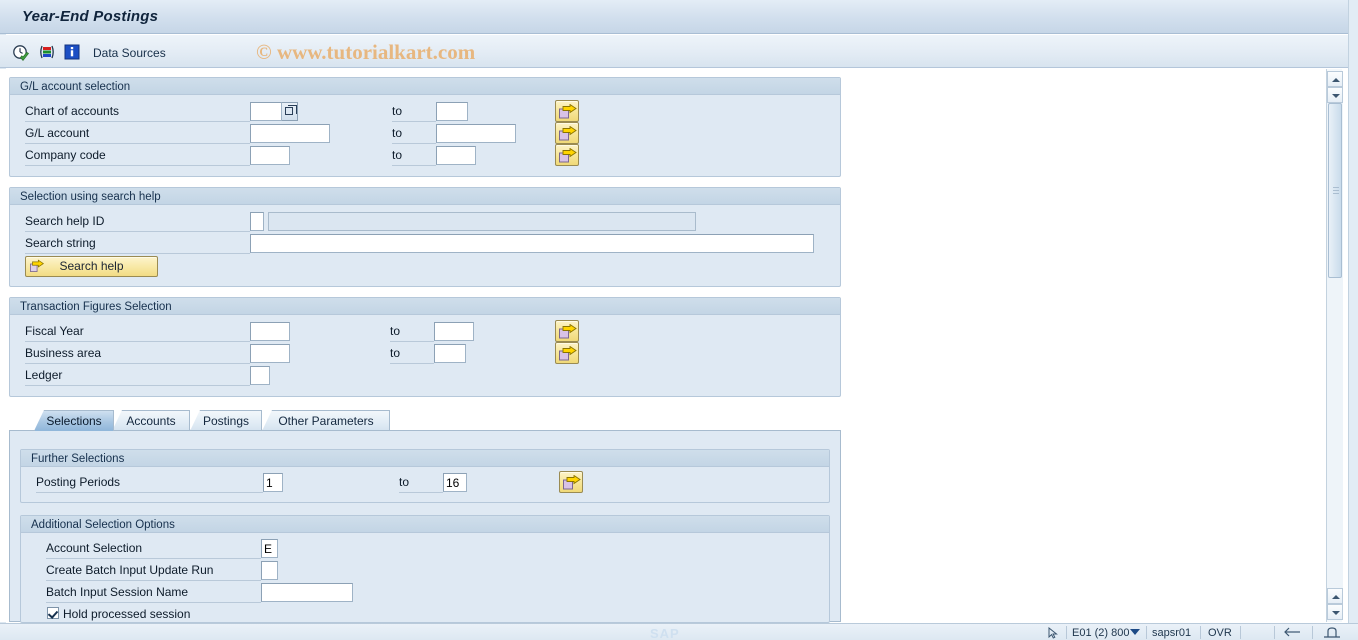 This screenshot has width=1358, height=640. What do you see at coordinates (455, 482) in the screenshot?
I see `input-posting-periods-to` at bounding box center [455, 482].